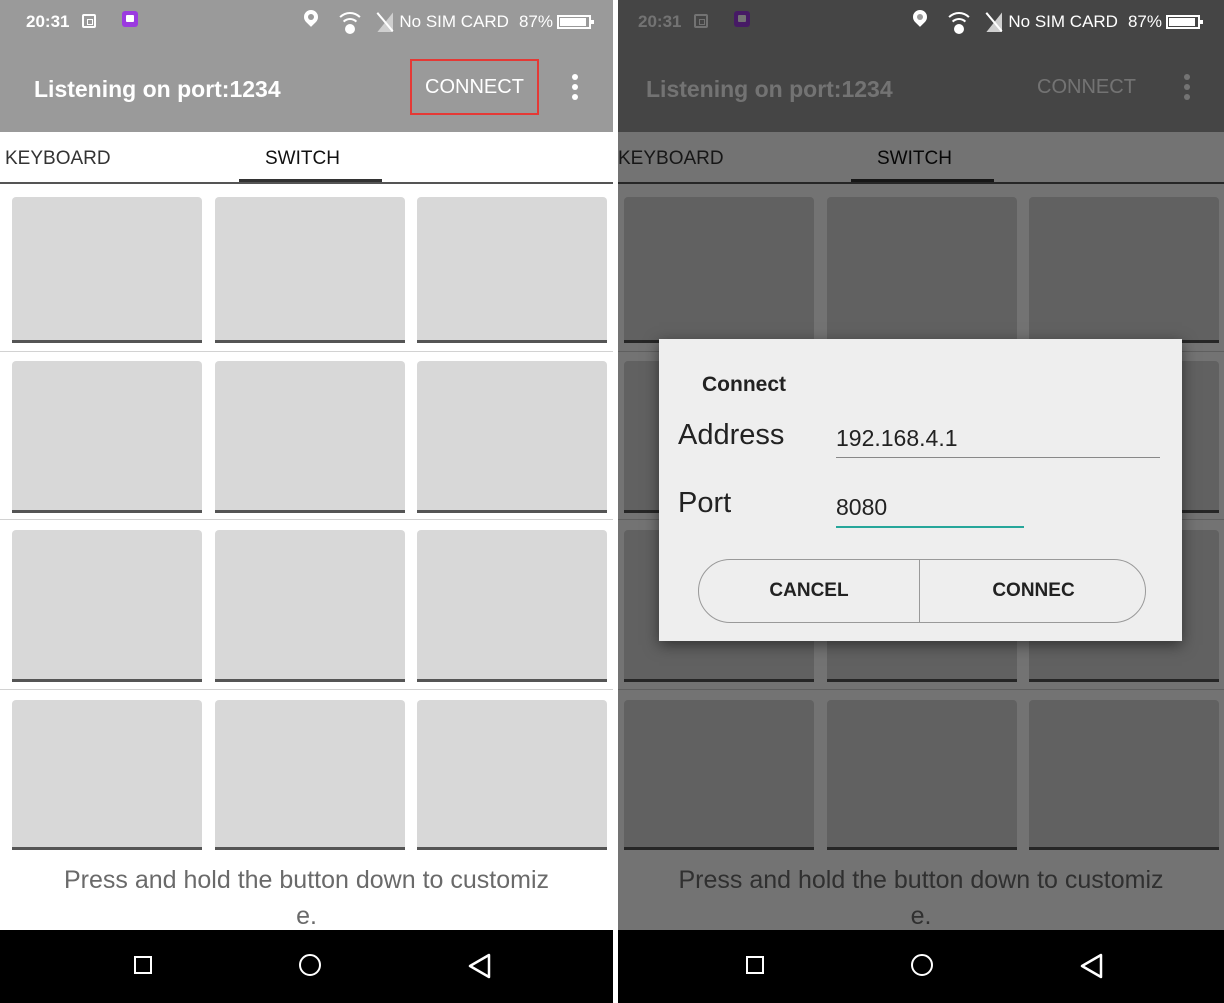 This screenshot has height=1003, width=1224. What do you see at coordinates (575, 87) in the screenshot?
I see `more-vert-icon` at bounding box center [575, 87].